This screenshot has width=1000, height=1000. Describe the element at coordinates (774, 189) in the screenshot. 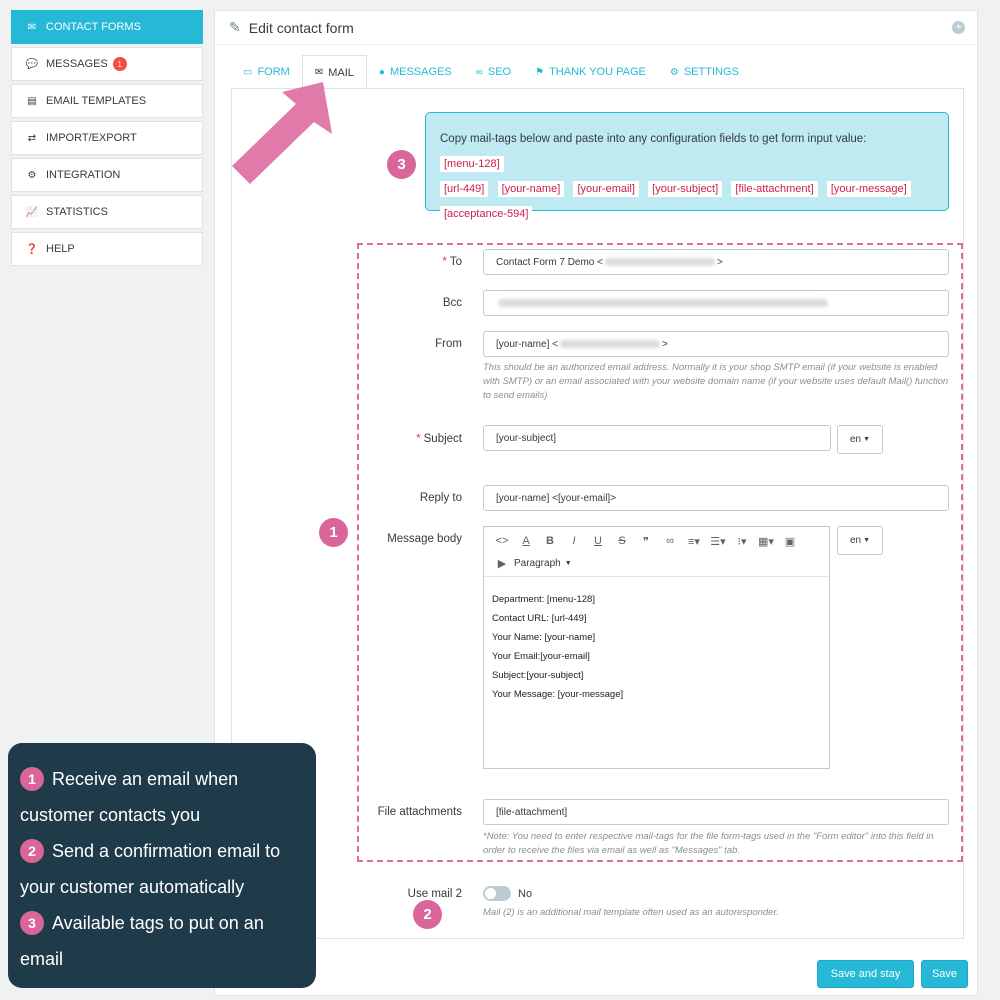

I see `mail-tag: [file-attachment]` at that location.